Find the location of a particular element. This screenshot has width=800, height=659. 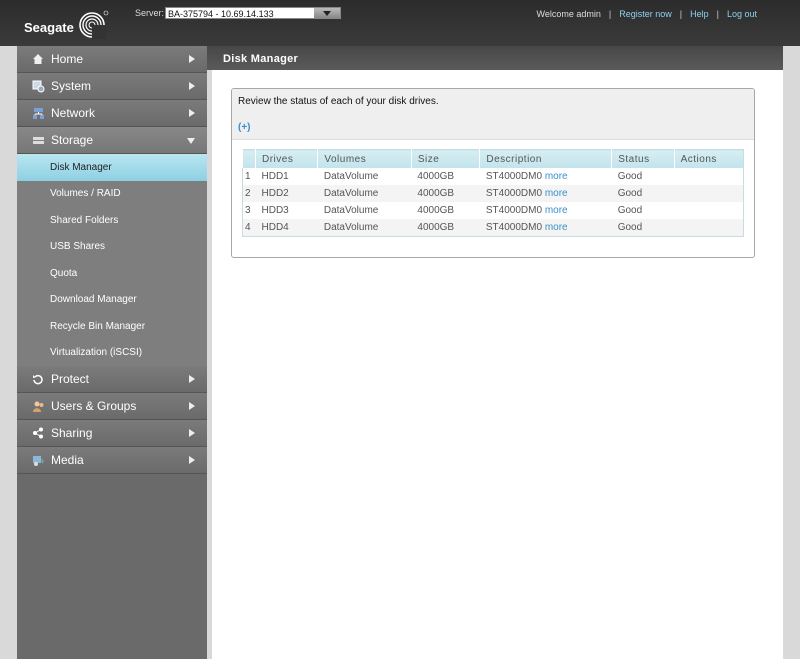

server-label: Server: is located at coordinates (150, 13).